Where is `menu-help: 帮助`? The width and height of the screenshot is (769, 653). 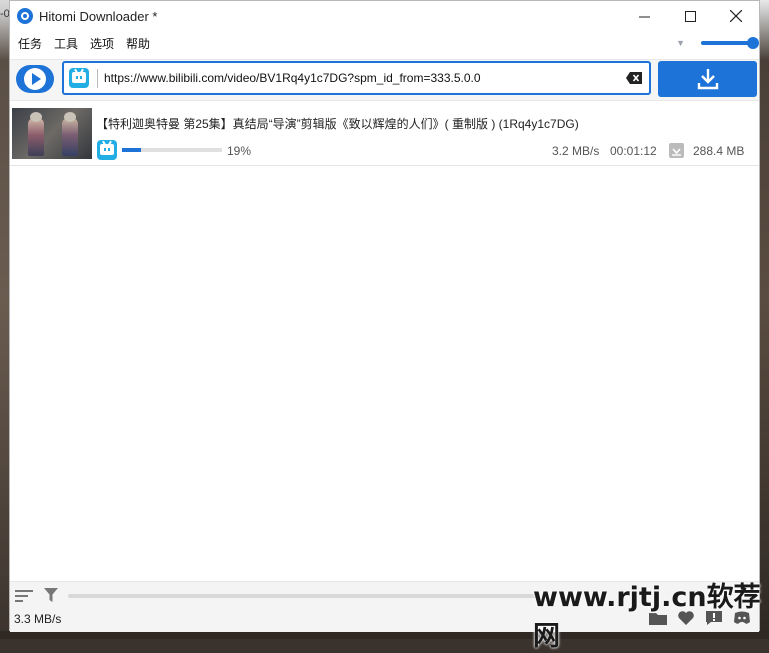 menu-help: 帮助 is located at coordinates (138, 43).